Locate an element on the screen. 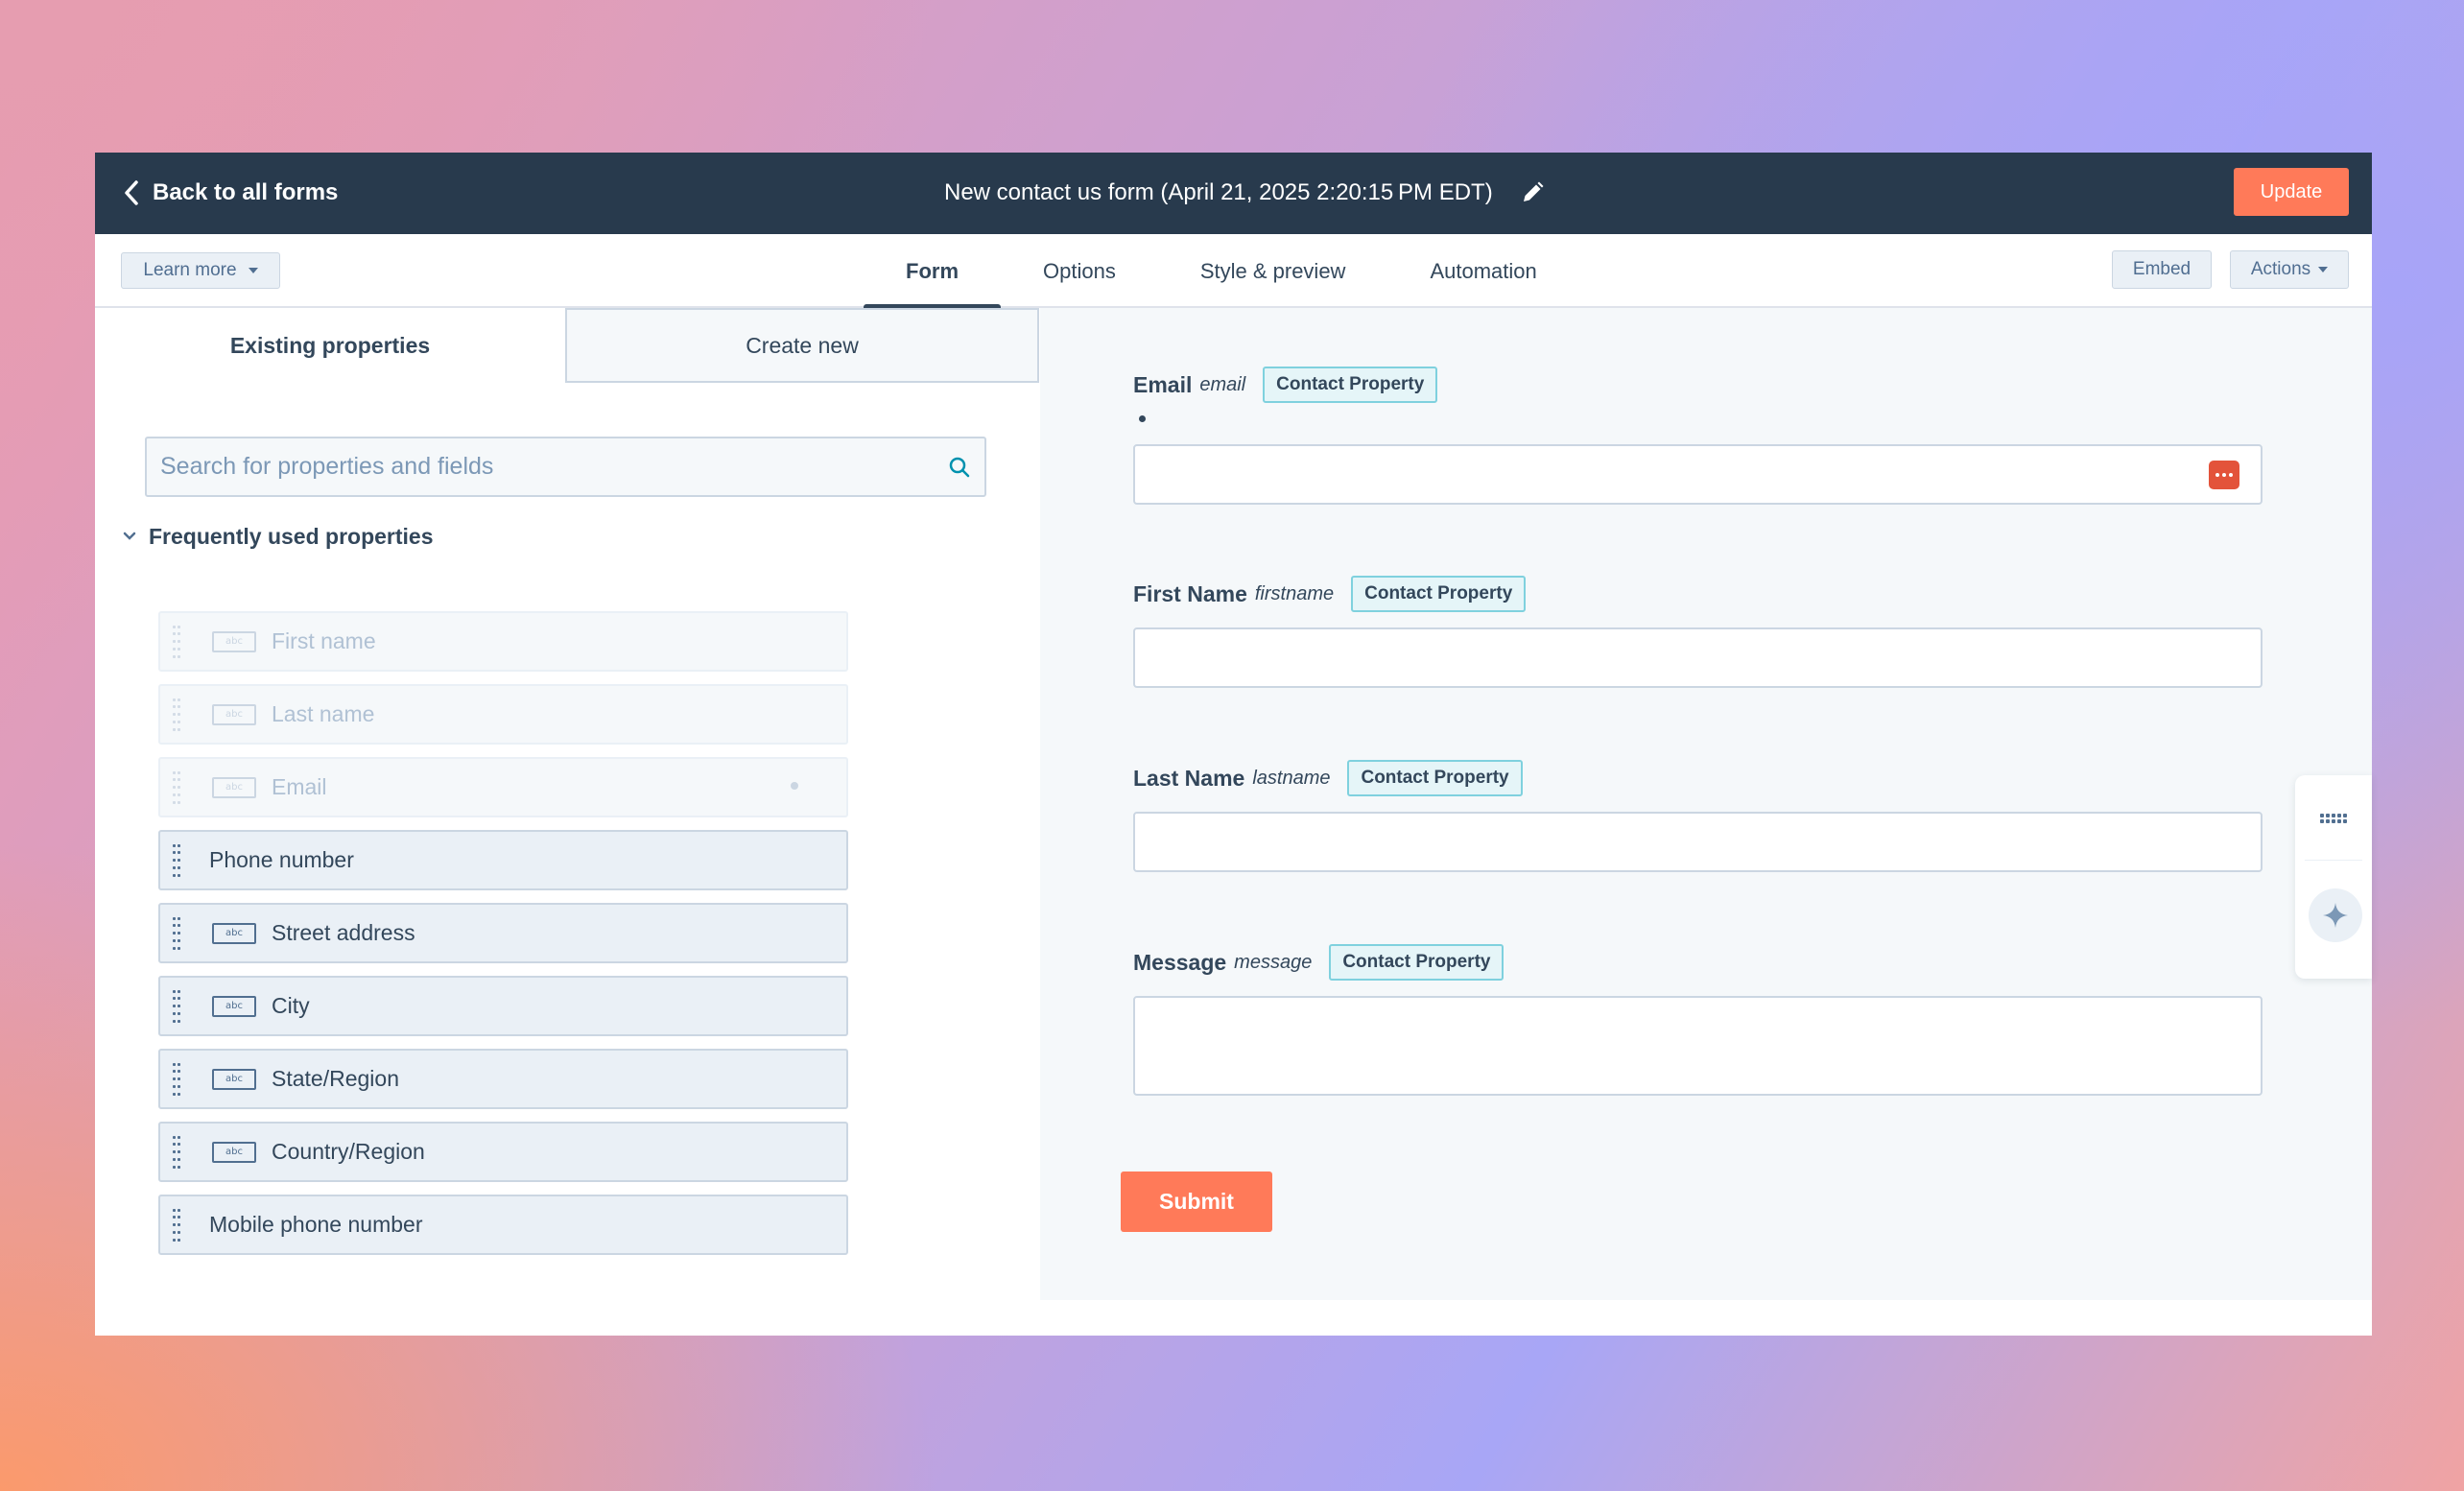 The width and height of the screenshot is (2464, 1491). learn-more-label: Learn more is located at coordinates (190, 270).